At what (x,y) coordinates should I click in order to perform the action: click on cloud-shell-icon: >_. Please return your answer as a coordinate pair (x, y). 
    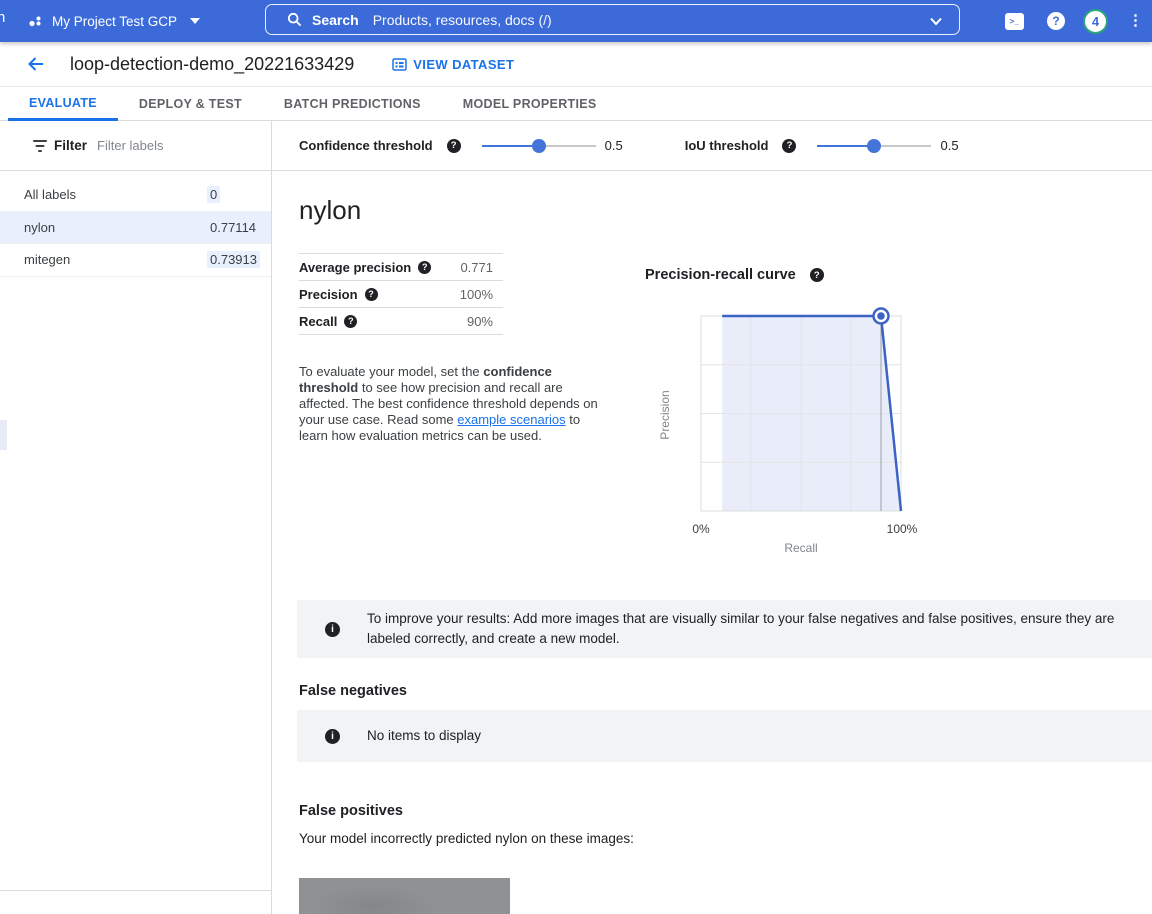
    Looking at the image, I should click on (1014, 21).